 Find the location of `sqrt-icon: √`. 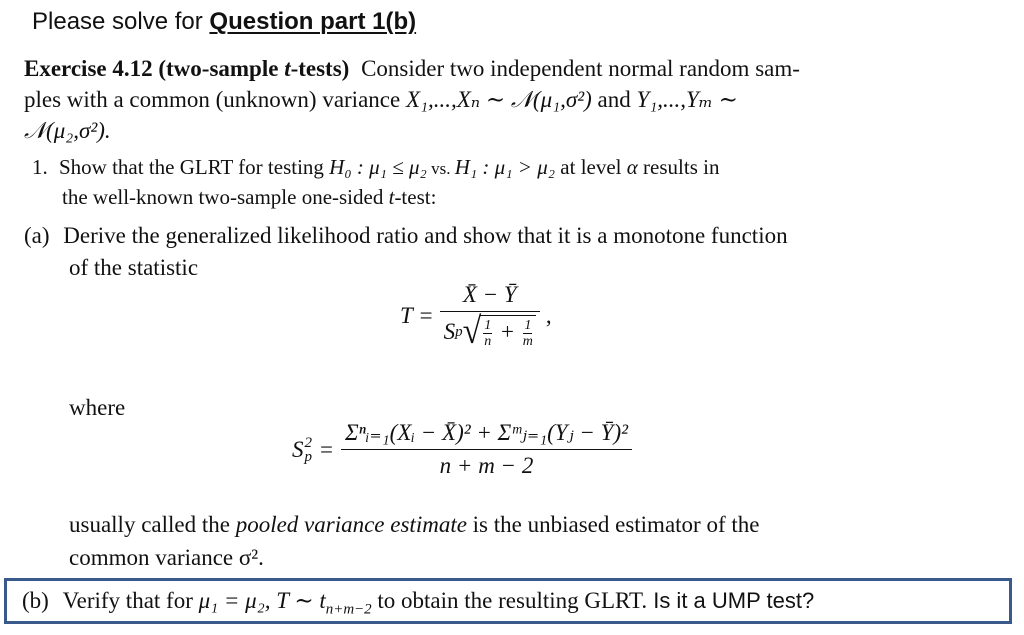

sqrt-icon: √ is located at coordinates (472, 331).